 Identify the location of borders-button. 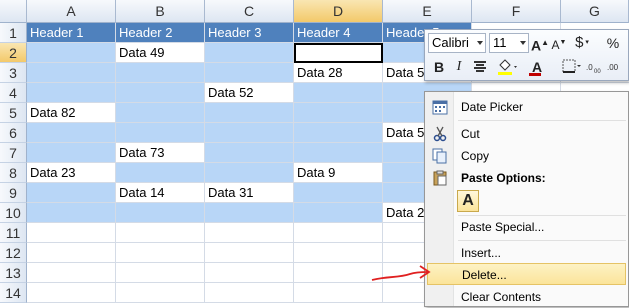
(572, 67).